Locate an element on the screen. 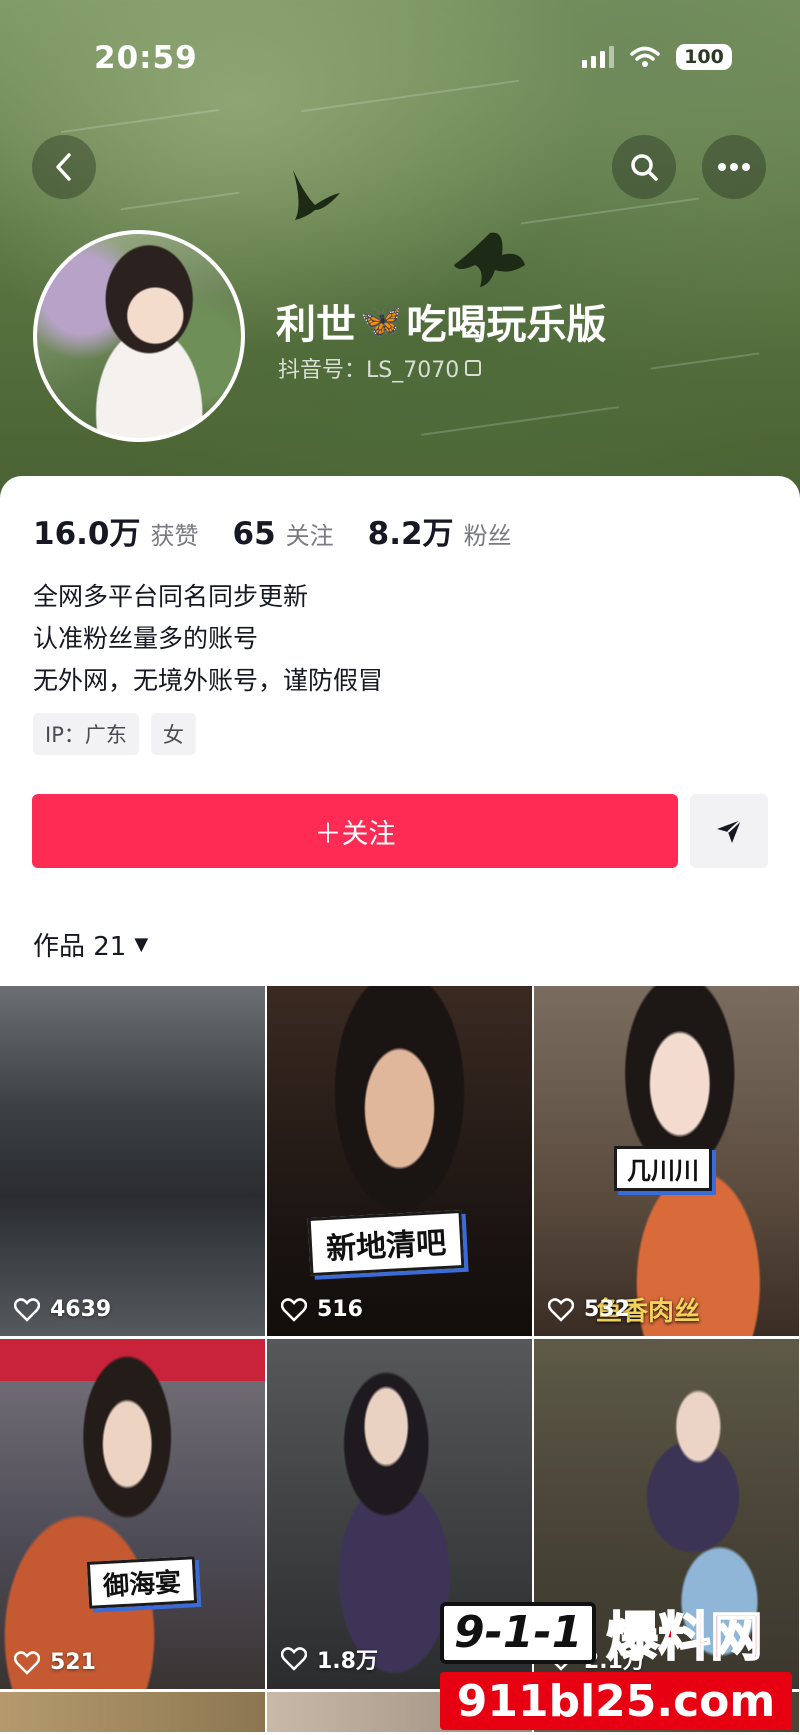 Image resolution: width=800 pixels, height=1735 pixels. video-likes: 532 is located at coordinates (589, 1309).